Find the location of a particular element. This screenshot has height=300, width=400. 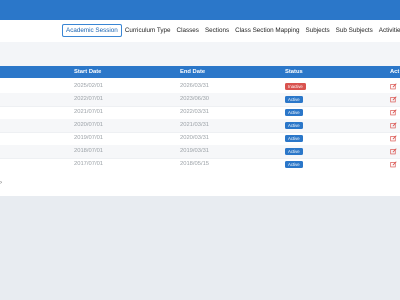

table-row: 2020/07/01 2021/03/31 Active is located at coordinates (200, 126).